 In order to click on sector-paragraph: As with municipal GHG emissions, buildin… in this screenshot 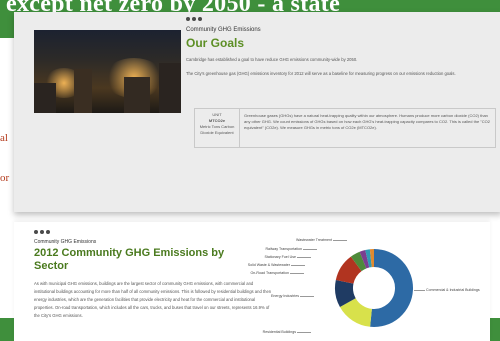, I will do `click(153, 299)`.